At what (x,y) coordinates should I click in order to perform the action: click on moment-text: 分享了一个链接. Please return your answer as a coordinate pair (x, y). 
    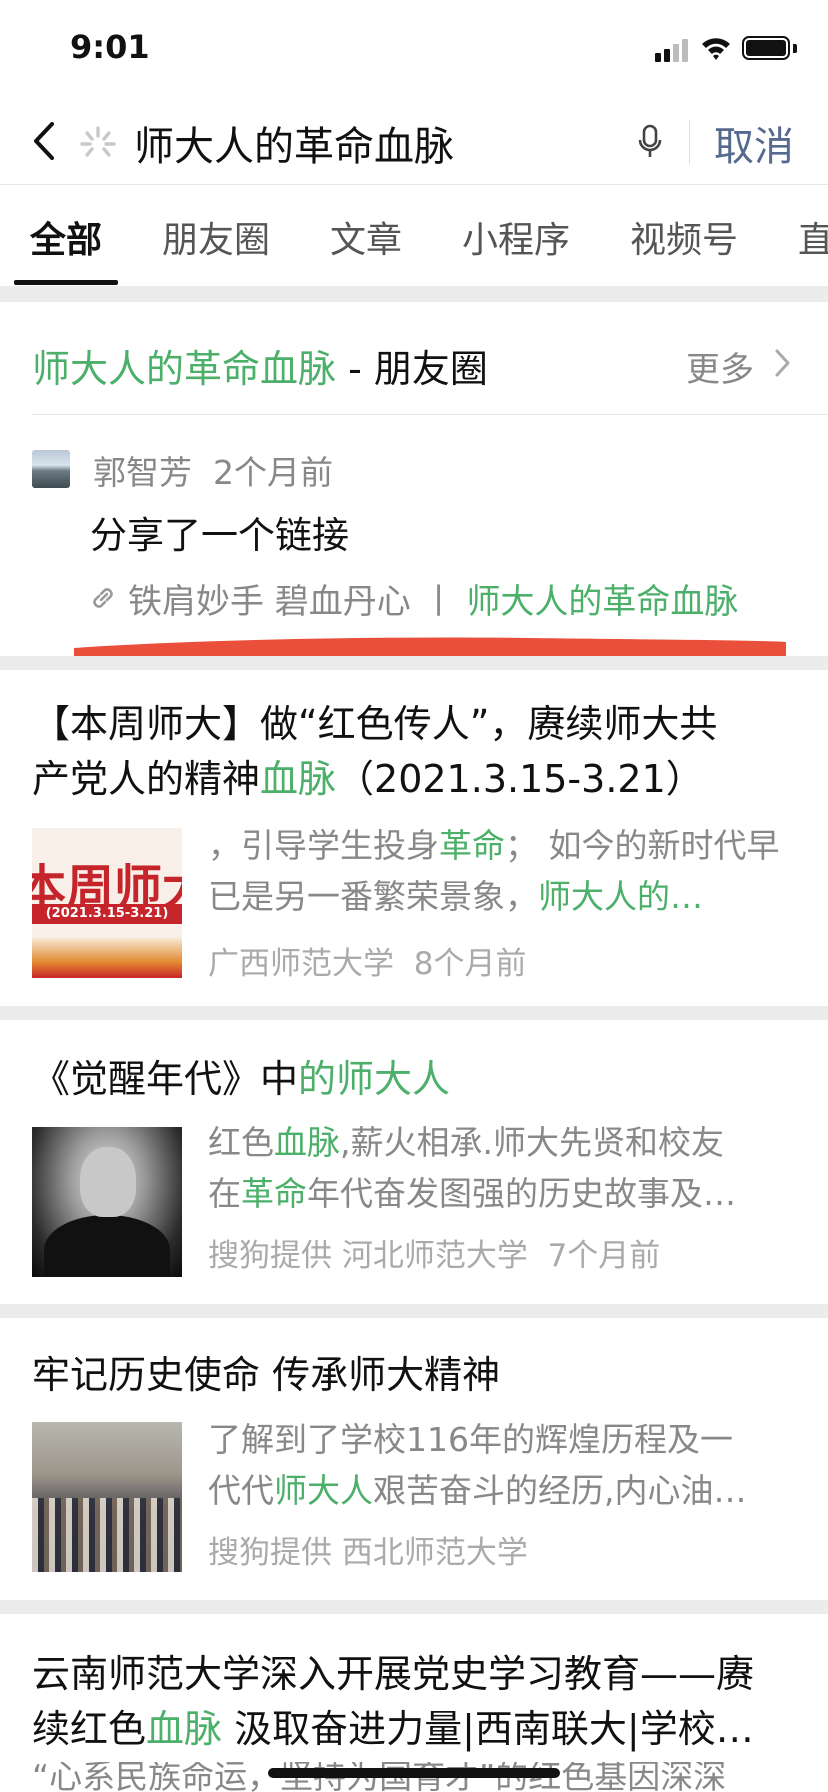
    Looking at the image, I should click on (219, 535).